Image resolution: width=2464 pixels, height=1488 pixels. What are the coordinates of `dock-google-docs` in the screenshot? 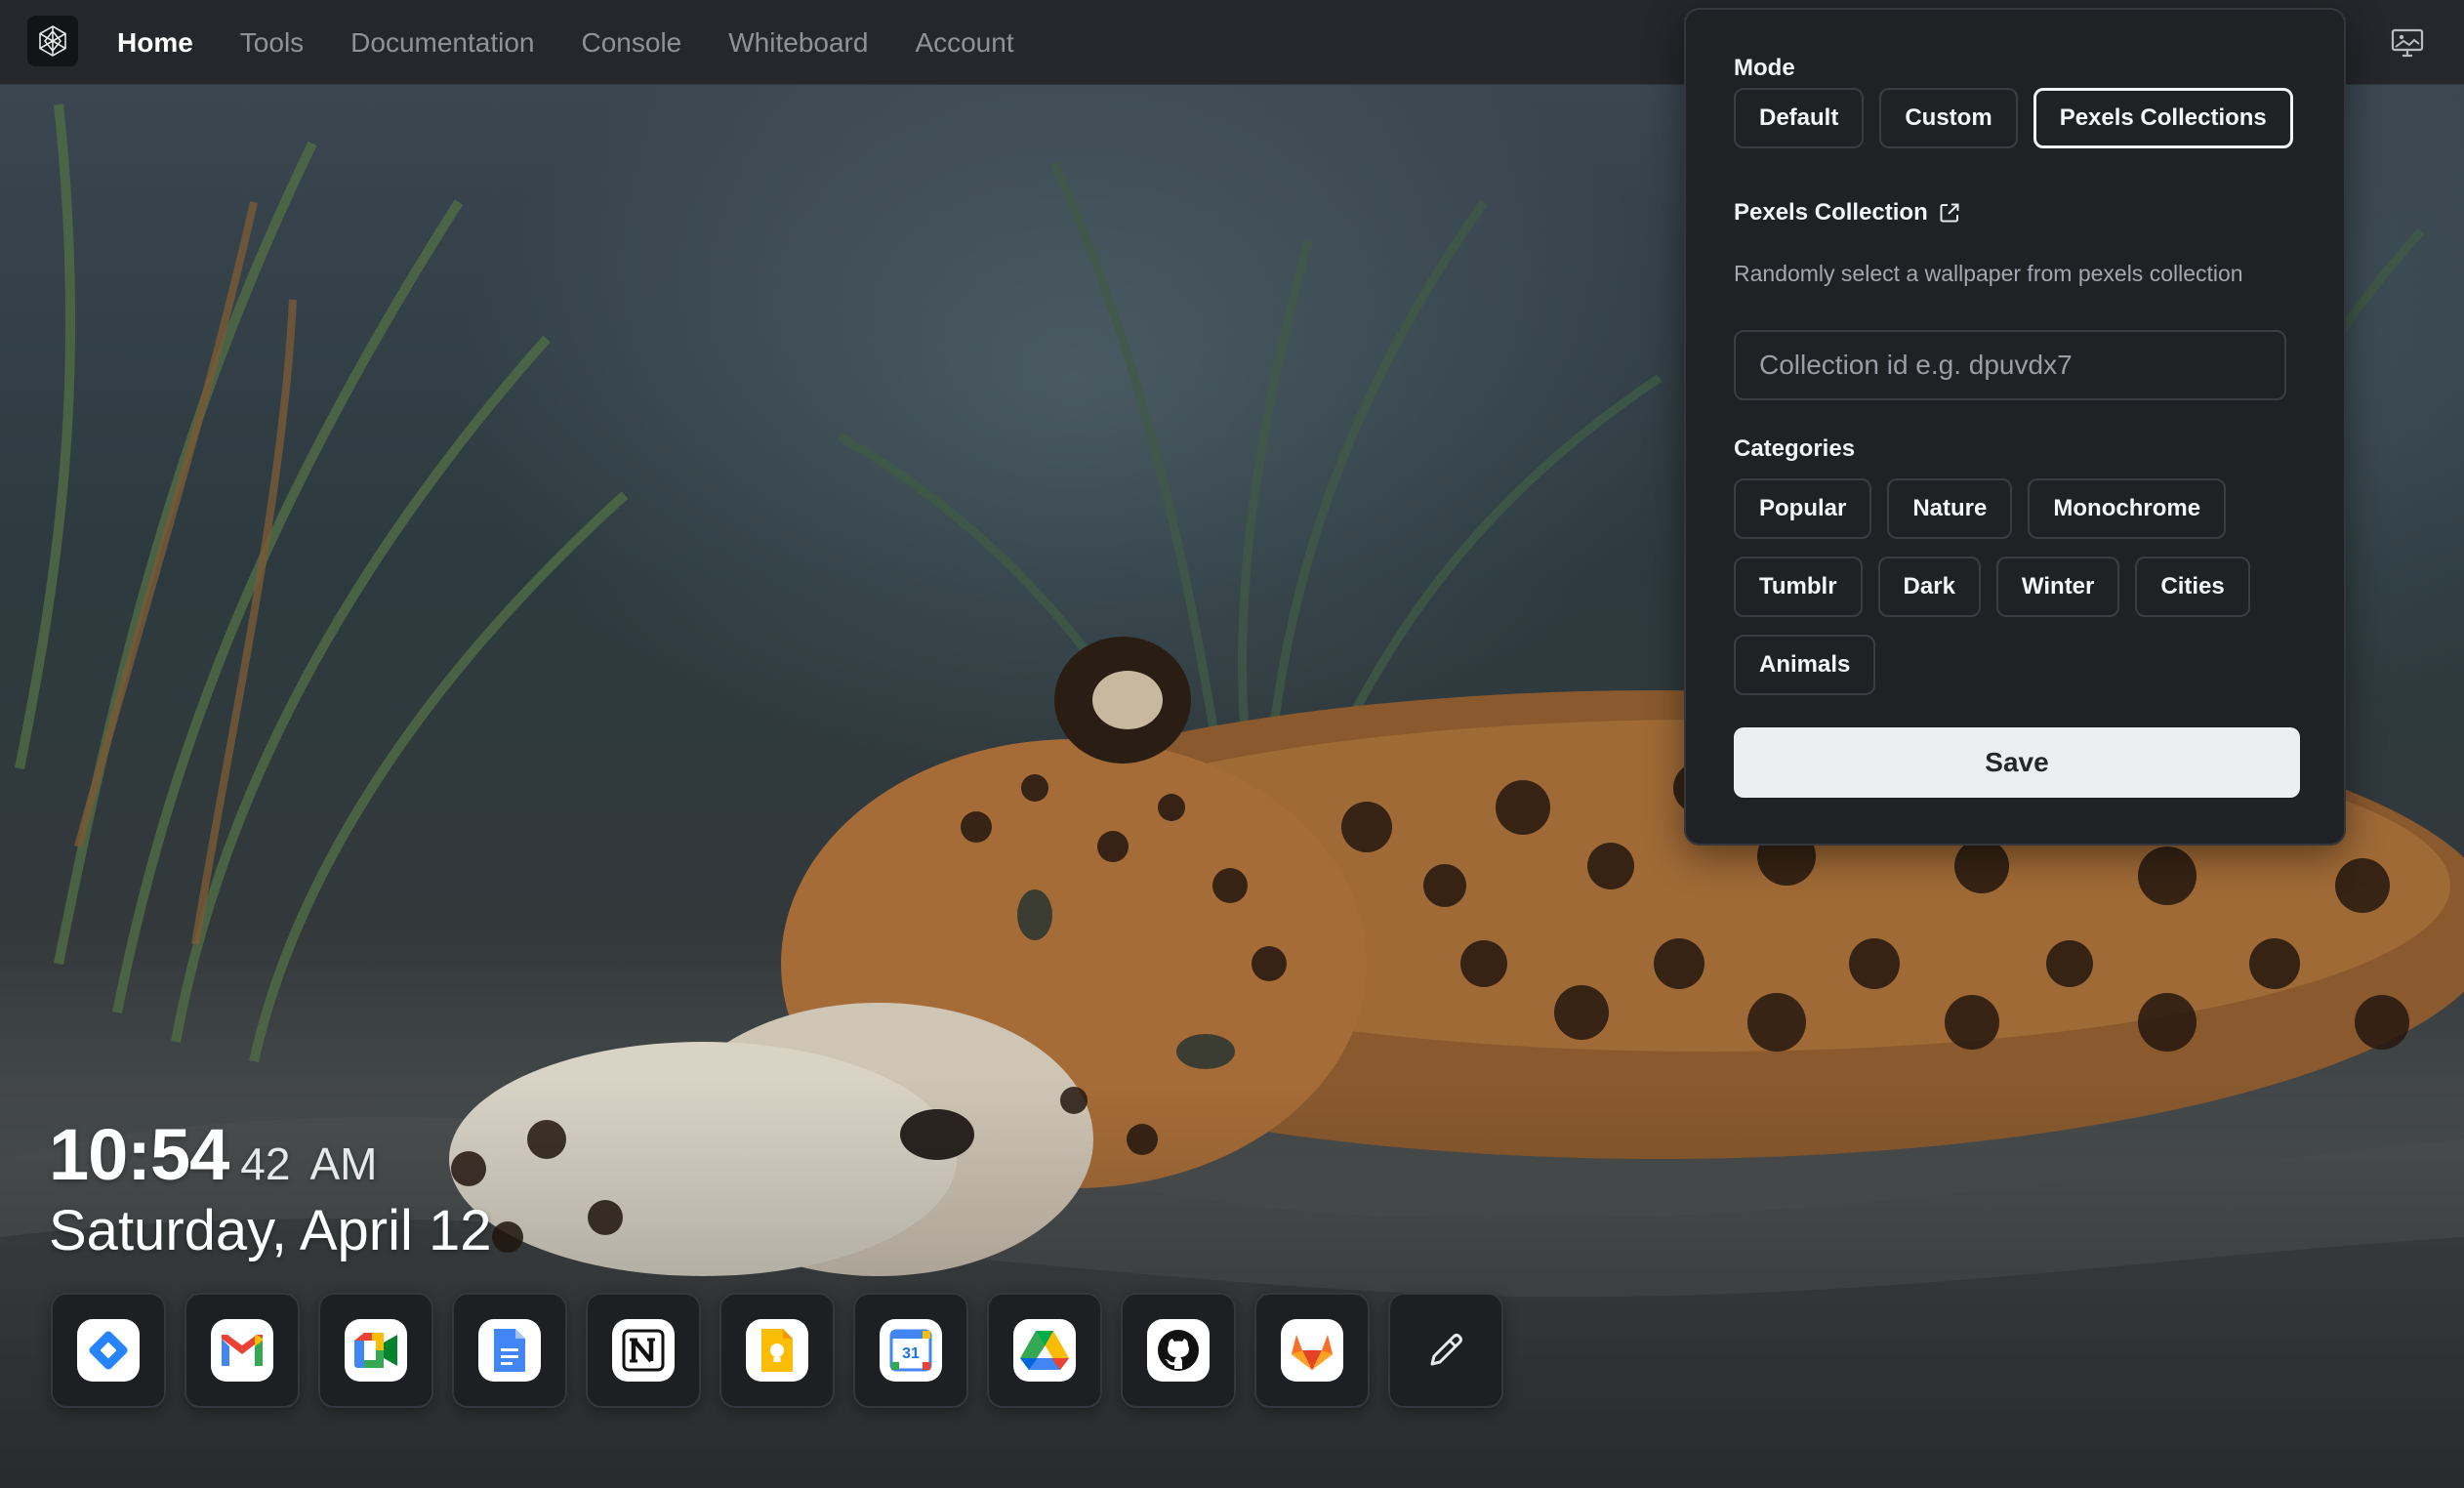 It's located at (509, 1350).